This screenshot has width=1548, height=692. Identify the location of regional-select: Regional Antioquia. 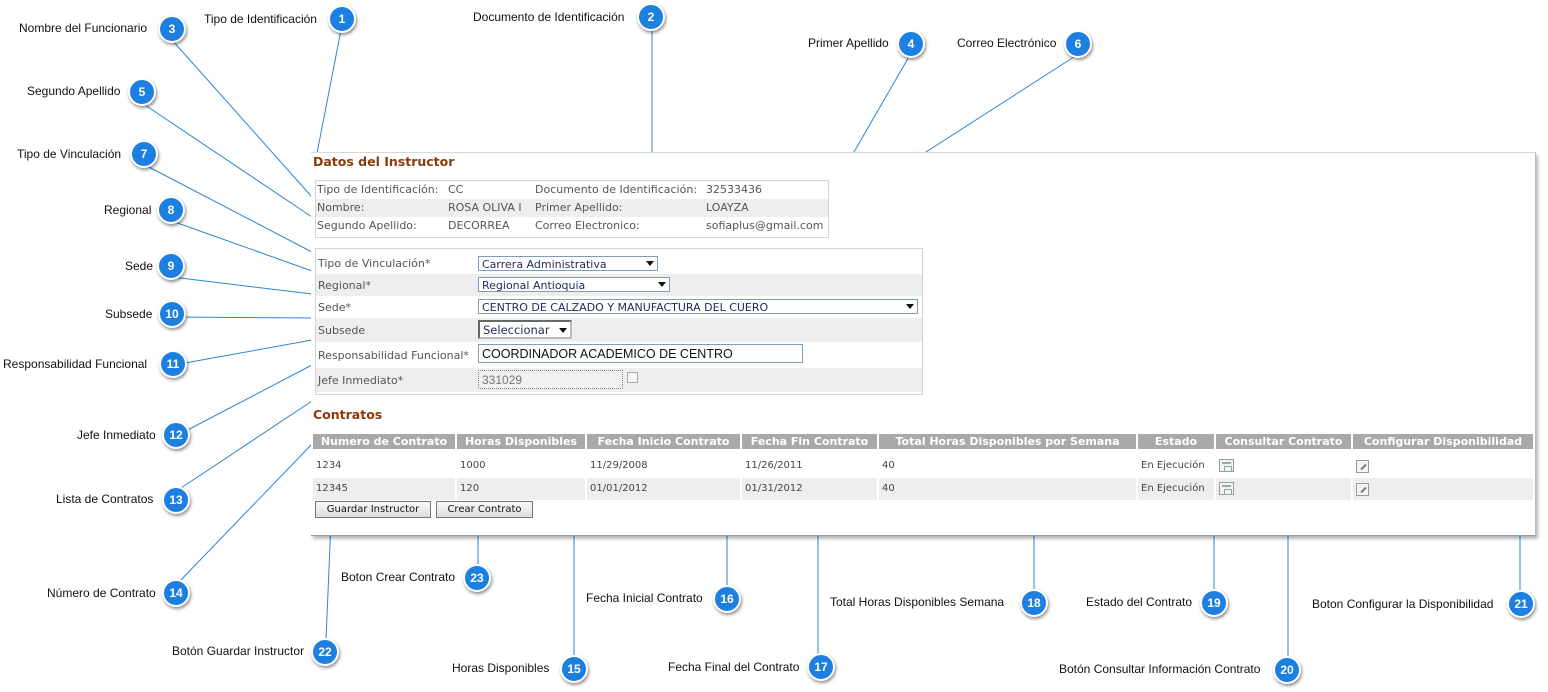
(574, 284).